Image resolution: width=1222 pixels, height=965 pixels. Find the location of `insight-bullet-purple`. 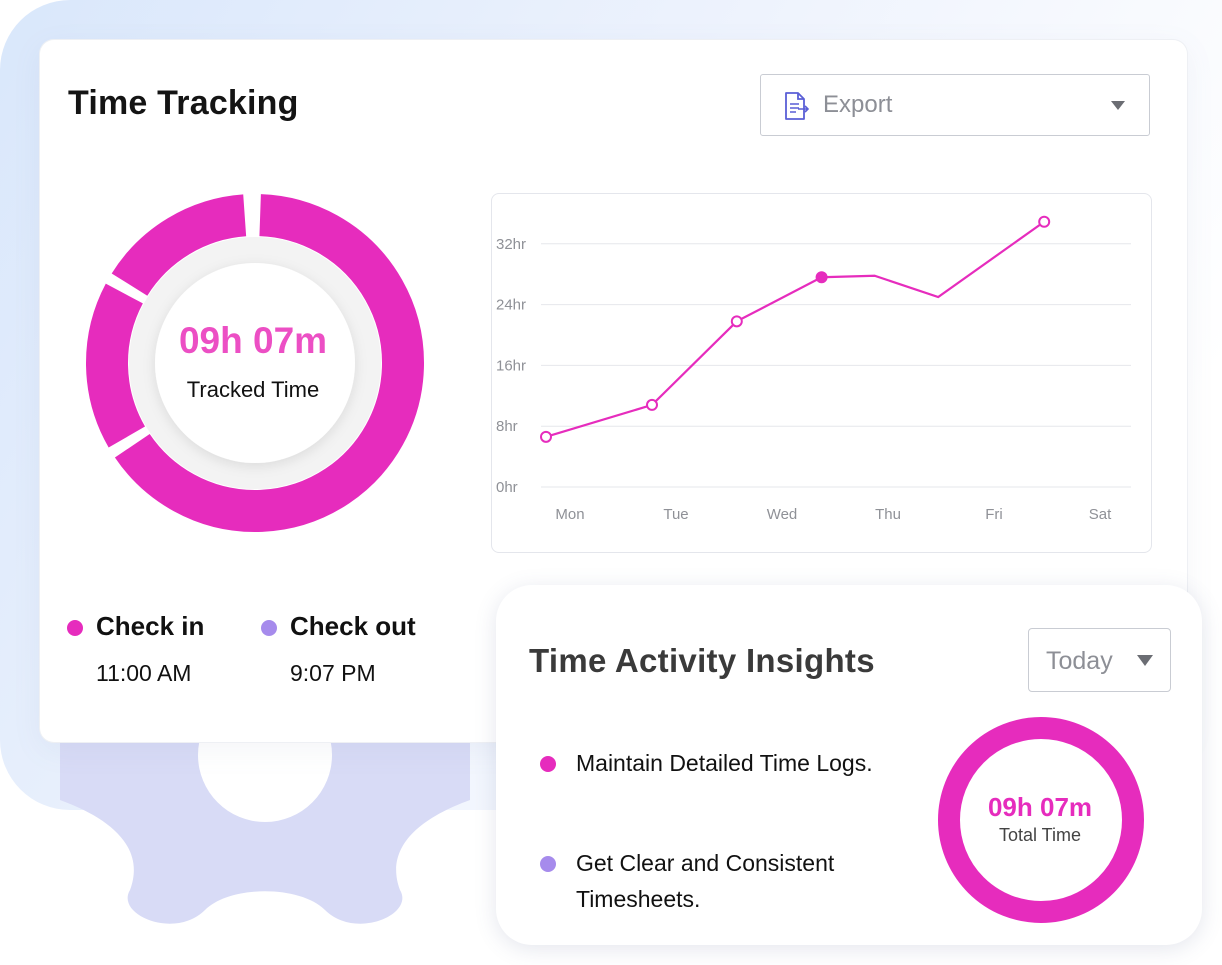

insight-bullet-purple is located at coordinates (548, 864).